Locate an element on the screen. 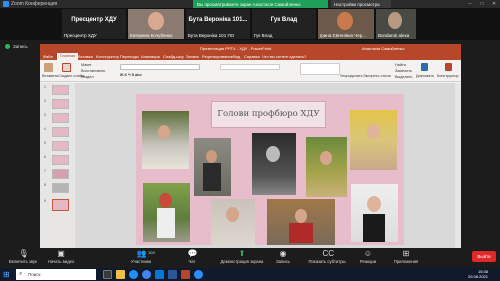 The width and height of the screenshot is (500, 281). recording-icon is located at coordinates (7, 46).